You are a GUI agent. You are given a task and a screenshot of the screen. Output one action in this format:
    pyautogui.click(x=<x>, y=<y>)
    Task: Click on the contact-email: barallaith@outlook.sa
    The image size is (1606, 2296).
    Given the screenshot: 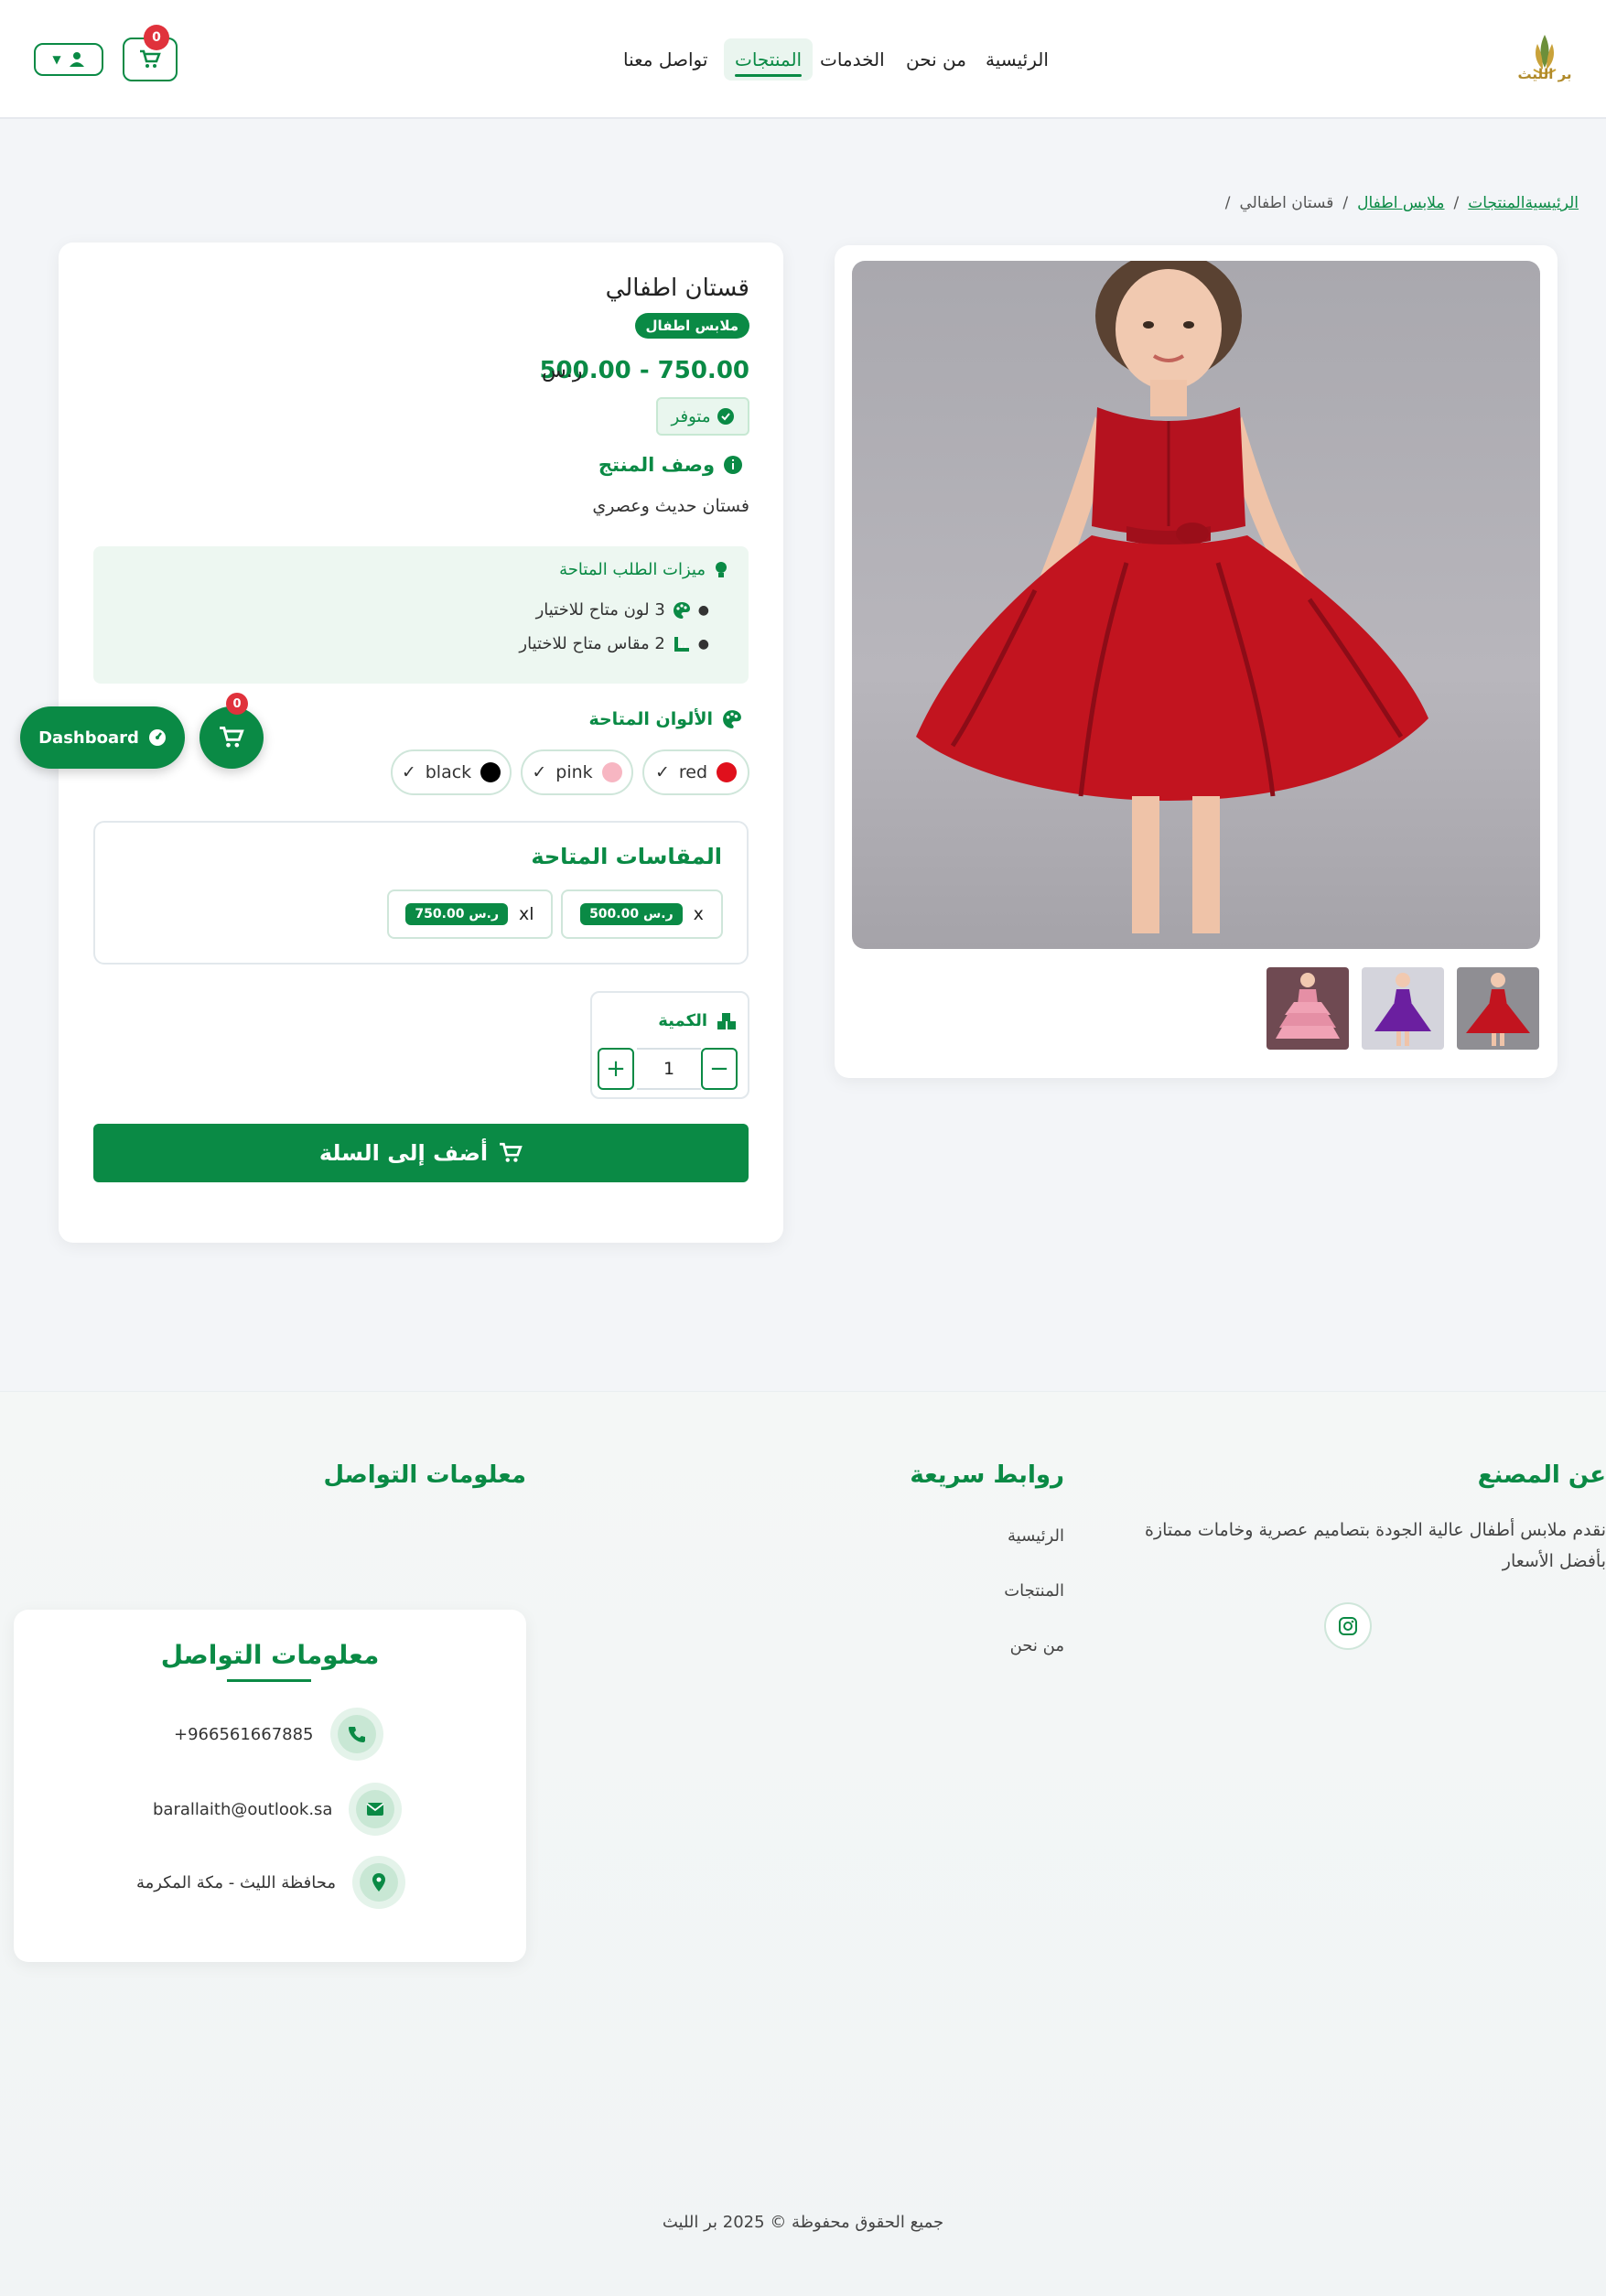 What is the action you would take?
    pyautogui.click(x=278, y=1810)
    